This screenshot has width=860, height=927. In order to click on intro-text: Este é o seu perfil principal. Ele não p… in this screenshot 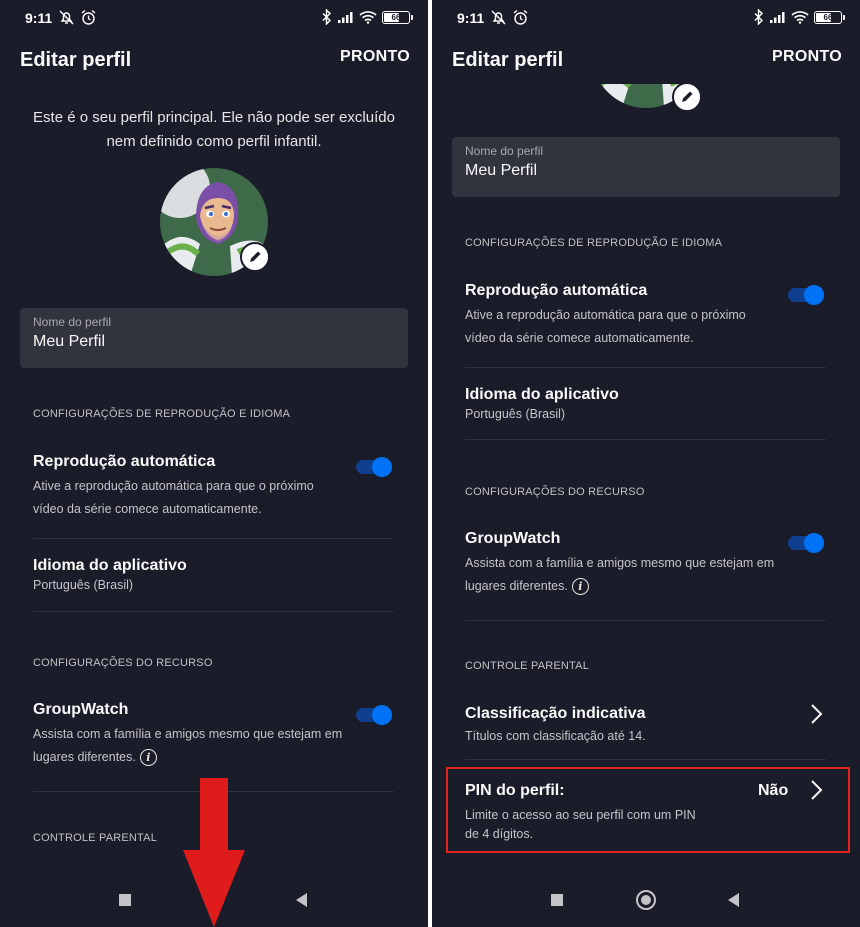, I will do `click(214, 129)`.